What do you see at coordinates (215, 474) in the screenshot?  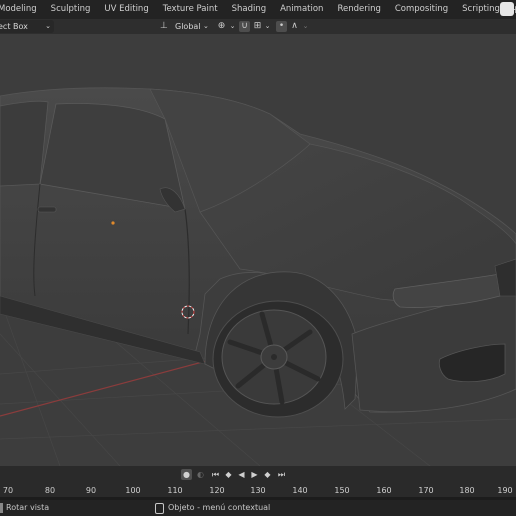 I see `jump-to-start-button: ⏮` at bounding box center [215, 474].